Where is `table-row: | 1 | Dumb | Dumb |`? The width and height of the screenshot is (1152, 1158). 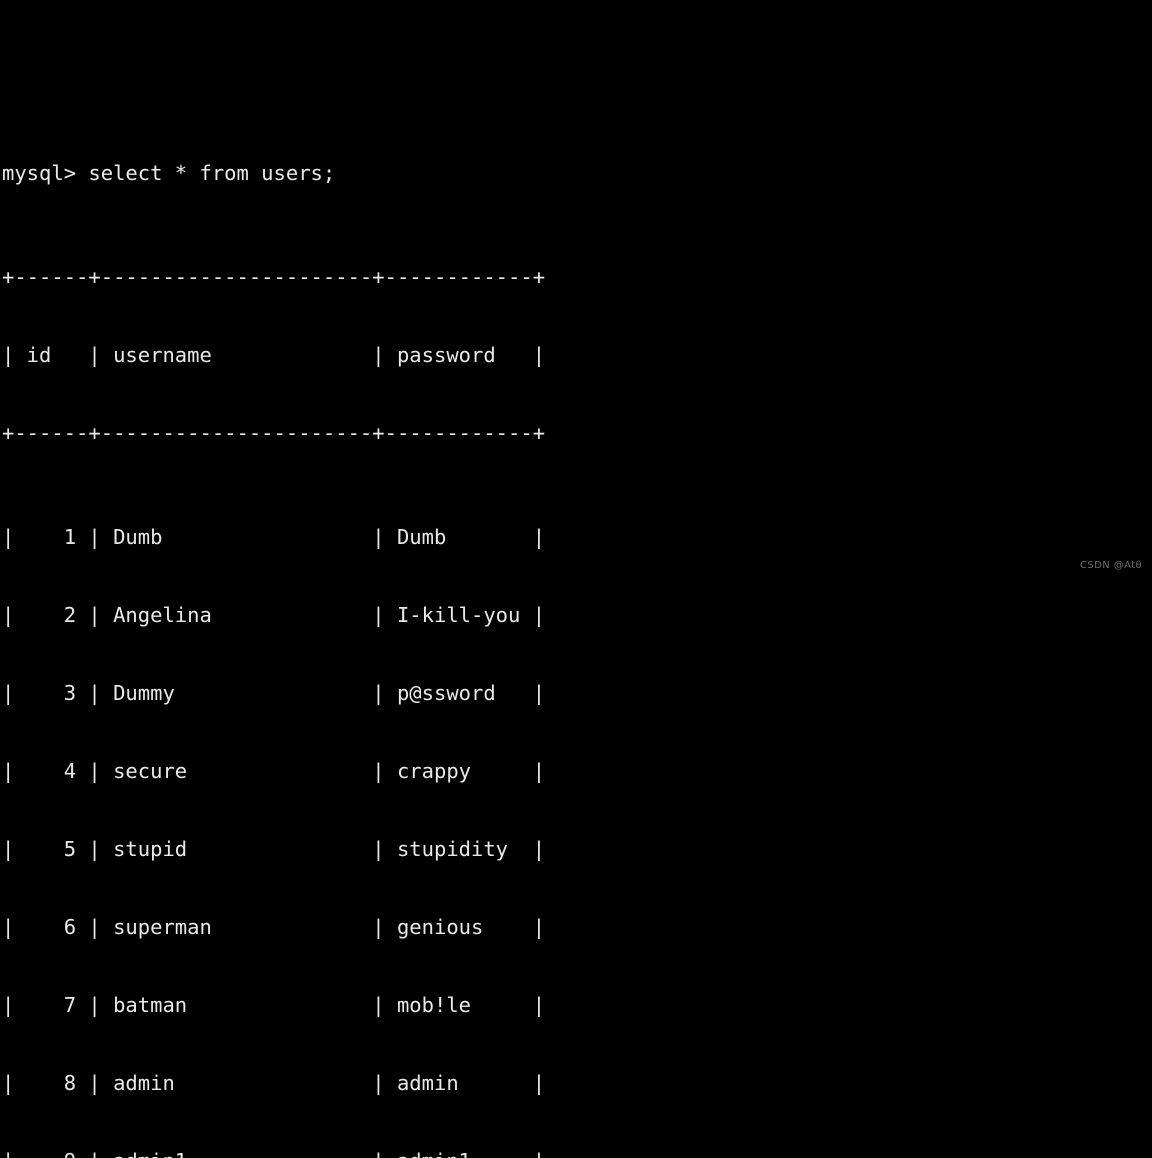 table-row: | 1 | Dumb | Dumb | is located at coordinates (274, 537).